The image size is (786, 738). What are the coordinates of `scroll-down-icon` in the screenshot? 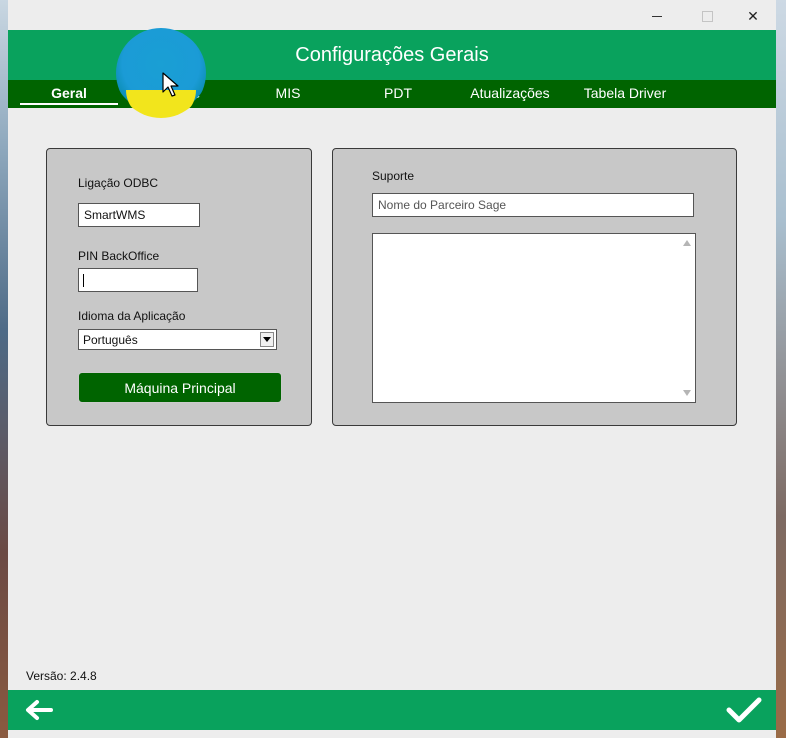 It's located at (687, 393).